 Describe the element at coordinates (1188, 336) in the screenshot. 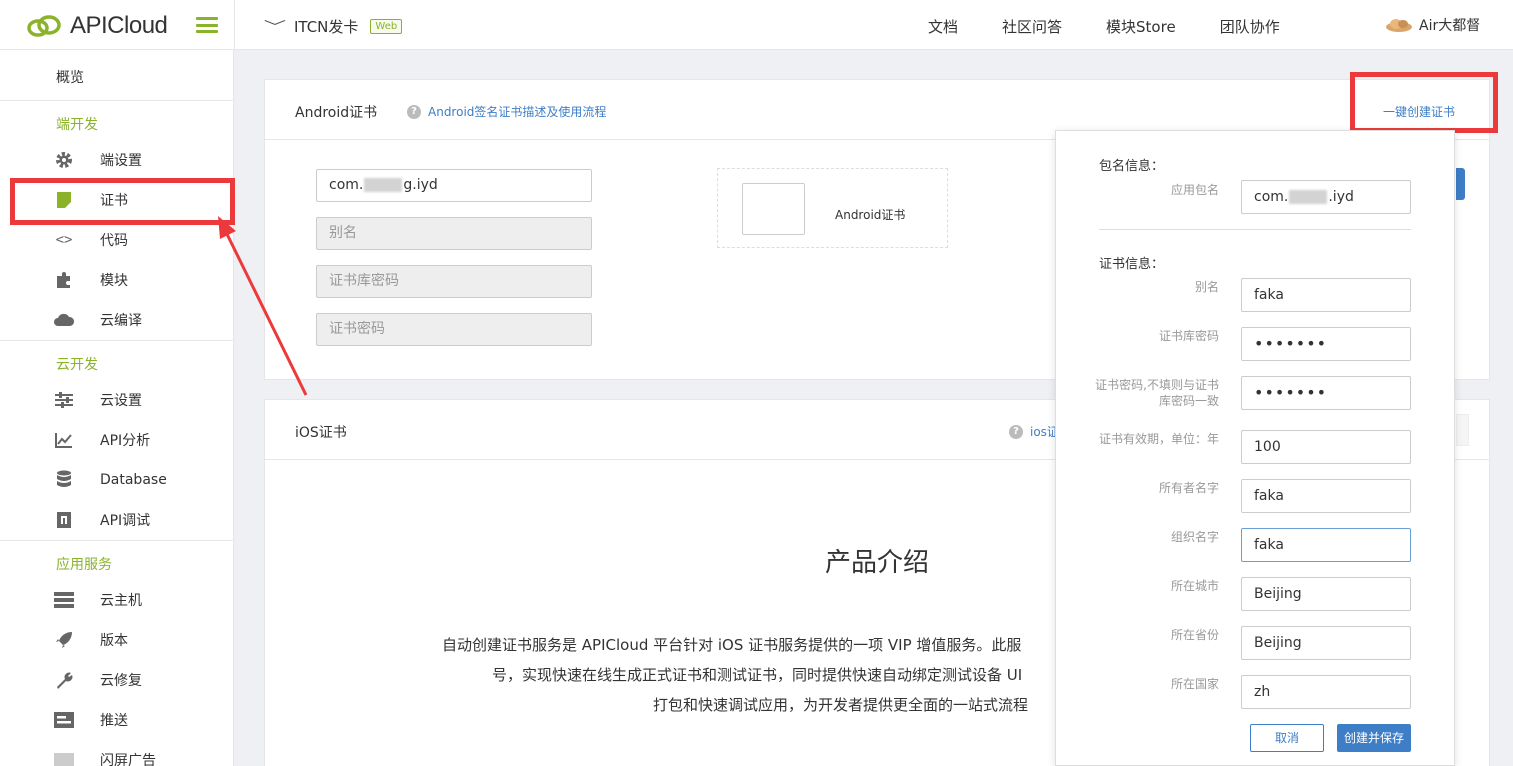

I see `field-label: 证书库密码` at that location.